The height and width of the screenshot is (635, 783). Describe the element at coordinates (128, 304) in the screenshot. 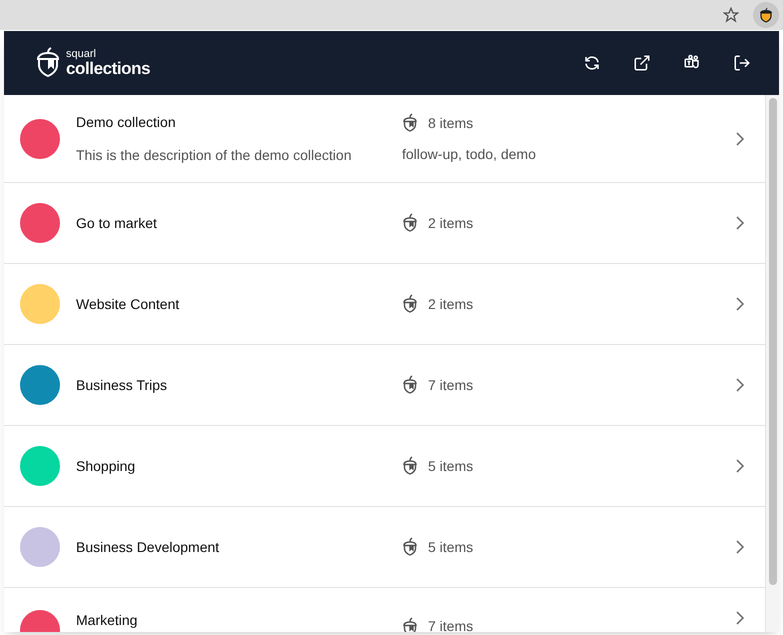

I see `collection-name: Website Content` at that location.